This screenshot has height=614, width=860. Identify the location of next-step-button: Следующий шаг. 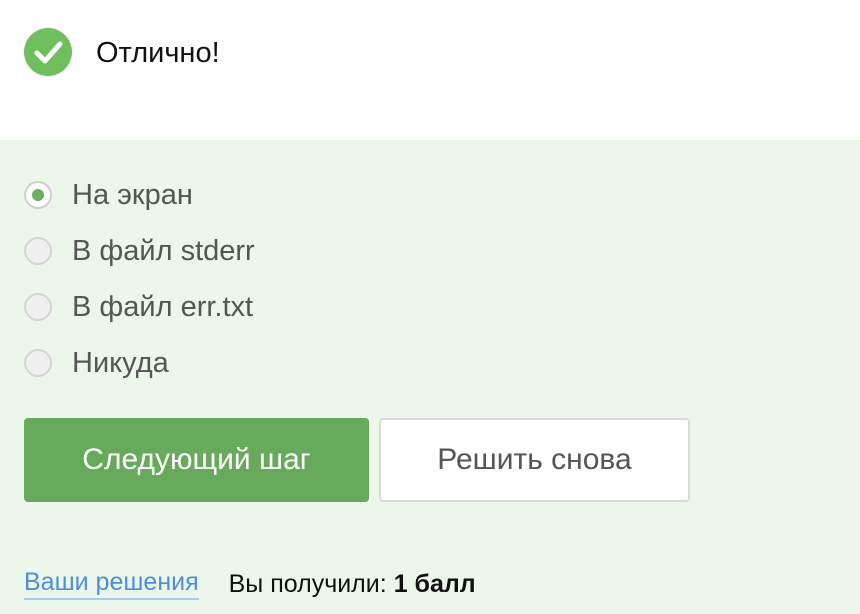
(196, 460).